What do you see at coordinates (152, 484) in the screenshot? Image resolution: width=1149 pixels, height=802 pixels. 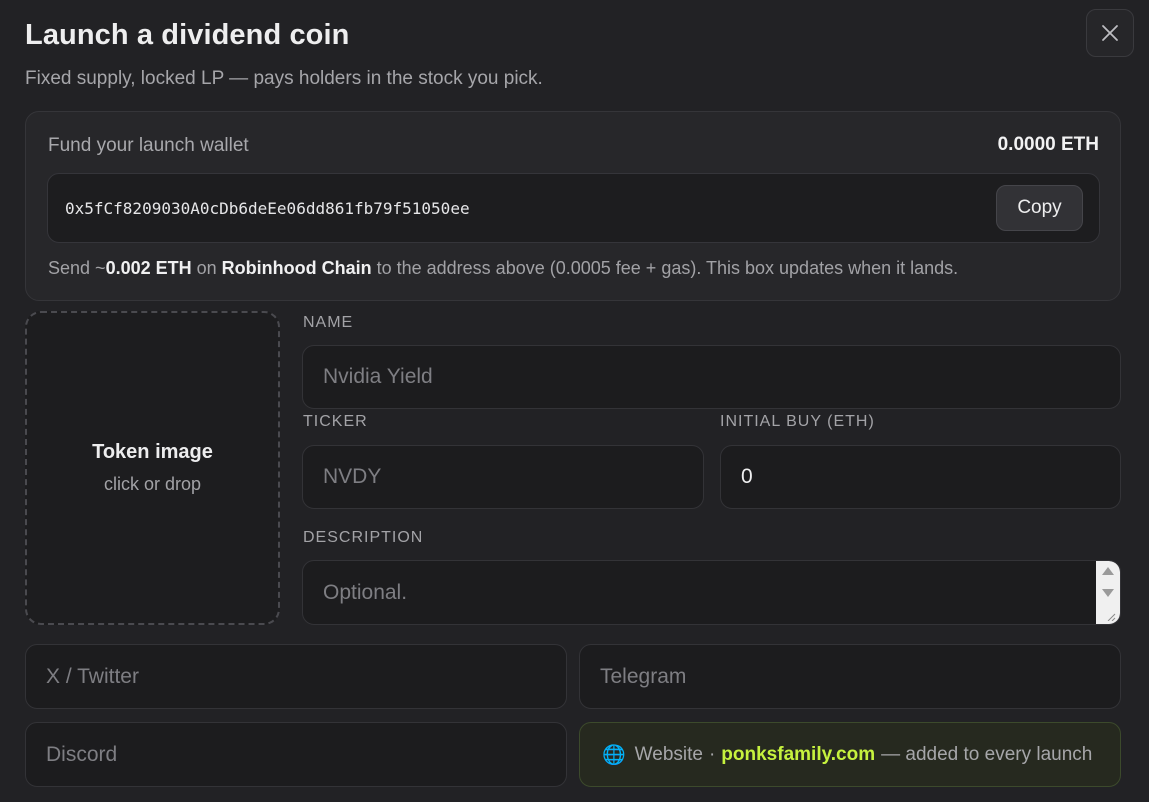 I see `dropzone-hint: click or drop` at bounding box center [152, 484].